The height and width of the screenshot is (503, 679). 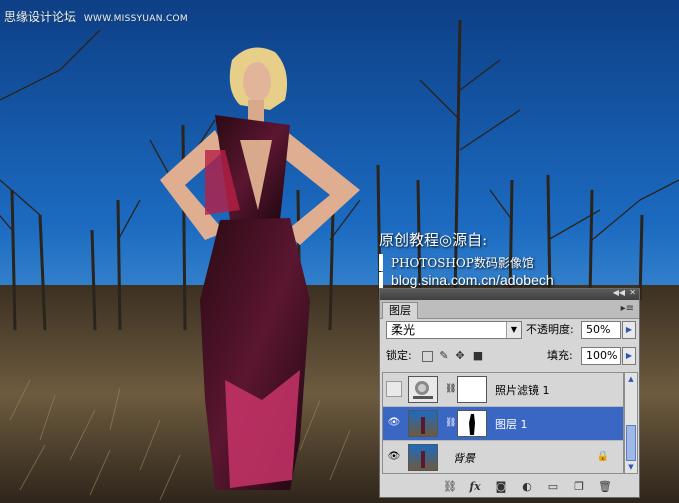 I want to click on credit-line-2: PHOTOSHOP数码影像馆, so click(x=466, y=262).